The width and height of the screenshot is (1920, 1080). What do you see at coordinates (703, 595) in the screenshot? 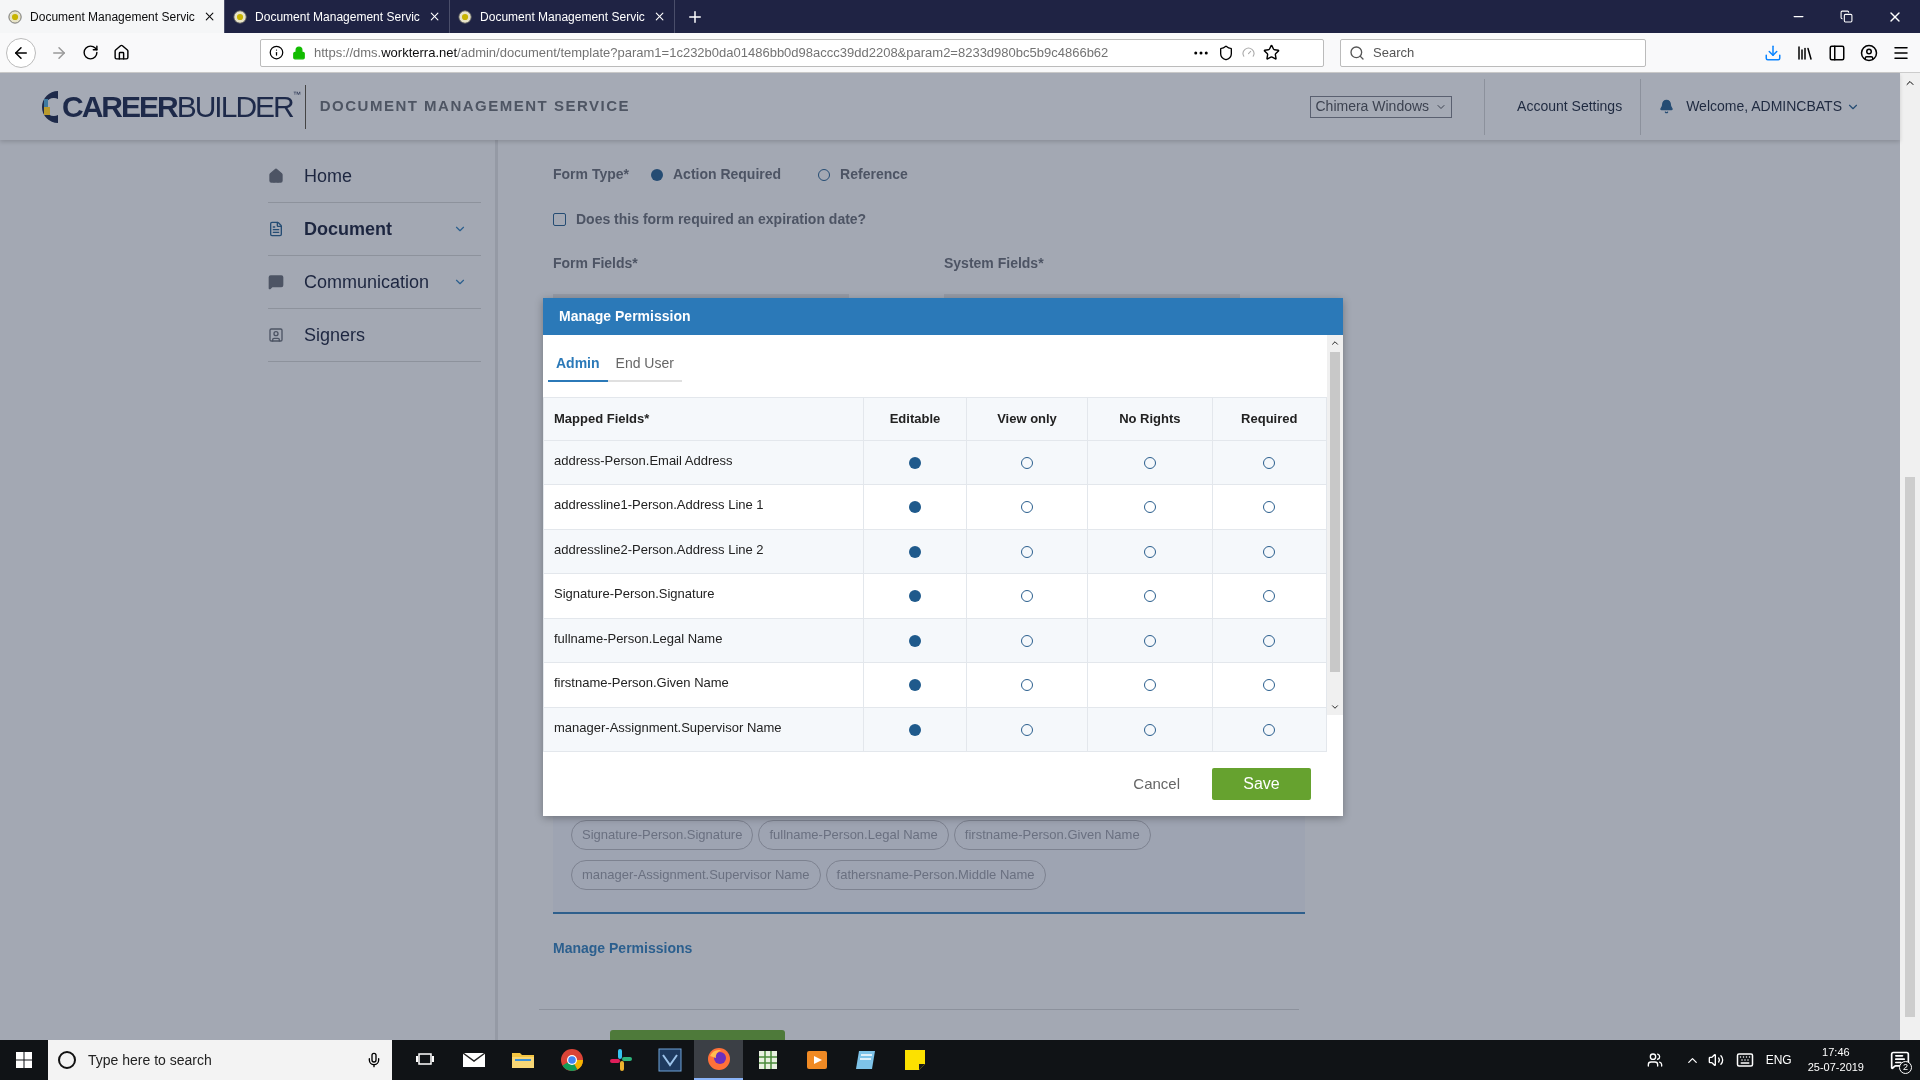
I see `table-cell: Signature-Person.Signature` at bounding box center [703, 595].